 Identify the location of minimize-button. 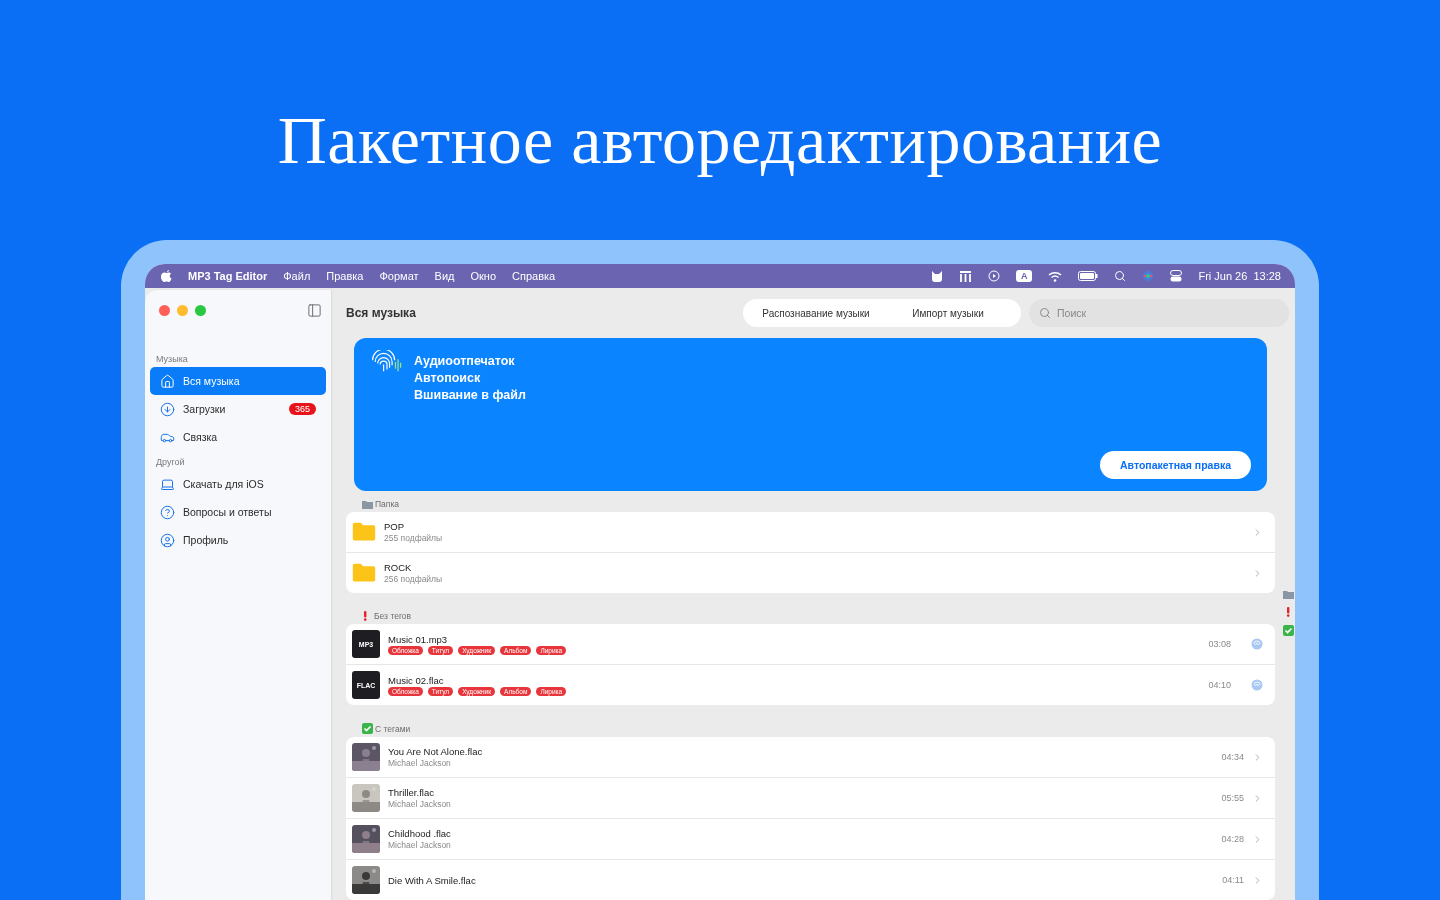
(182, 310).